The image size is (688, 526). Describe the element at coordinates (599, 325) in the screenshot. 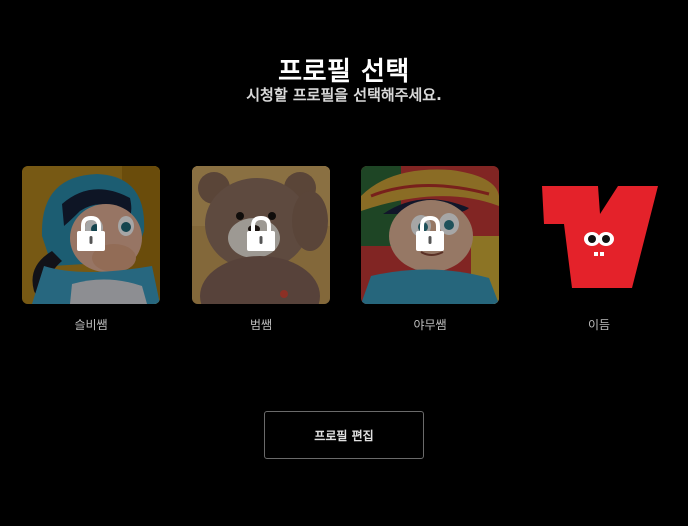

I see `profile-name: 이듬` at that location.